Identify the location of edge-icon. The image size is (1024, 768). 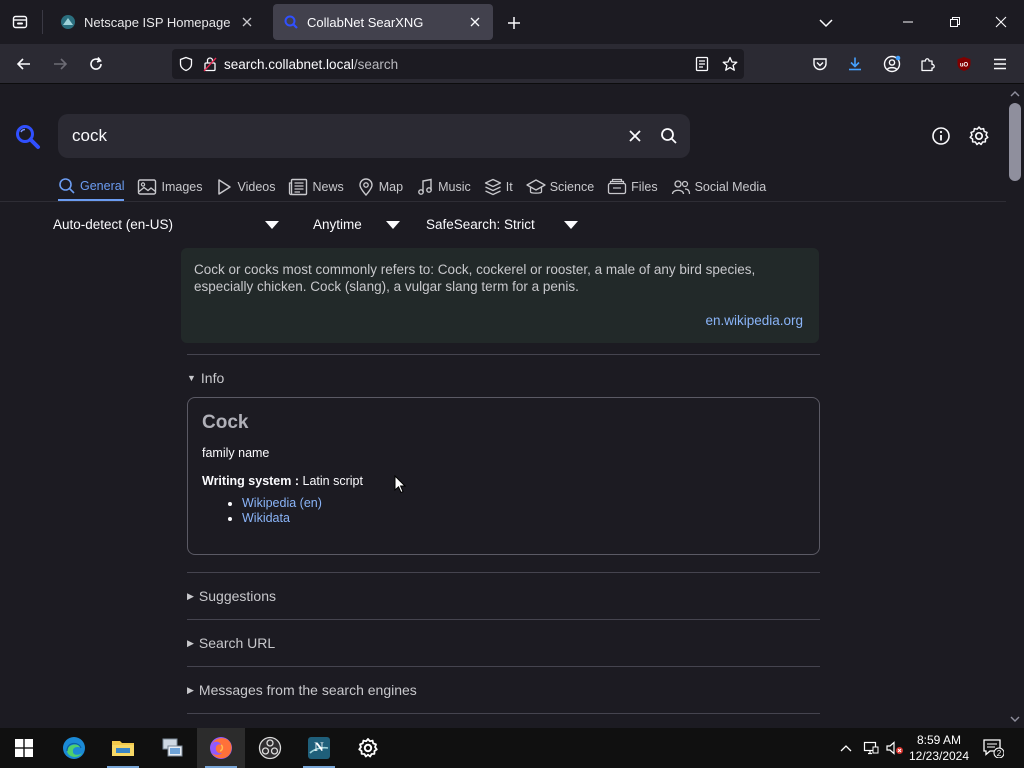
(74, 748).